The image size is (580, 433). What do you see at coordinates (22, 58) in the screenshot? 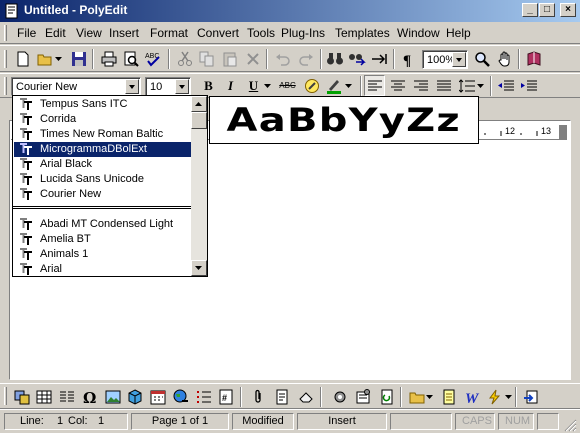
I see `new-document-button` at bounding box center [22, 58].